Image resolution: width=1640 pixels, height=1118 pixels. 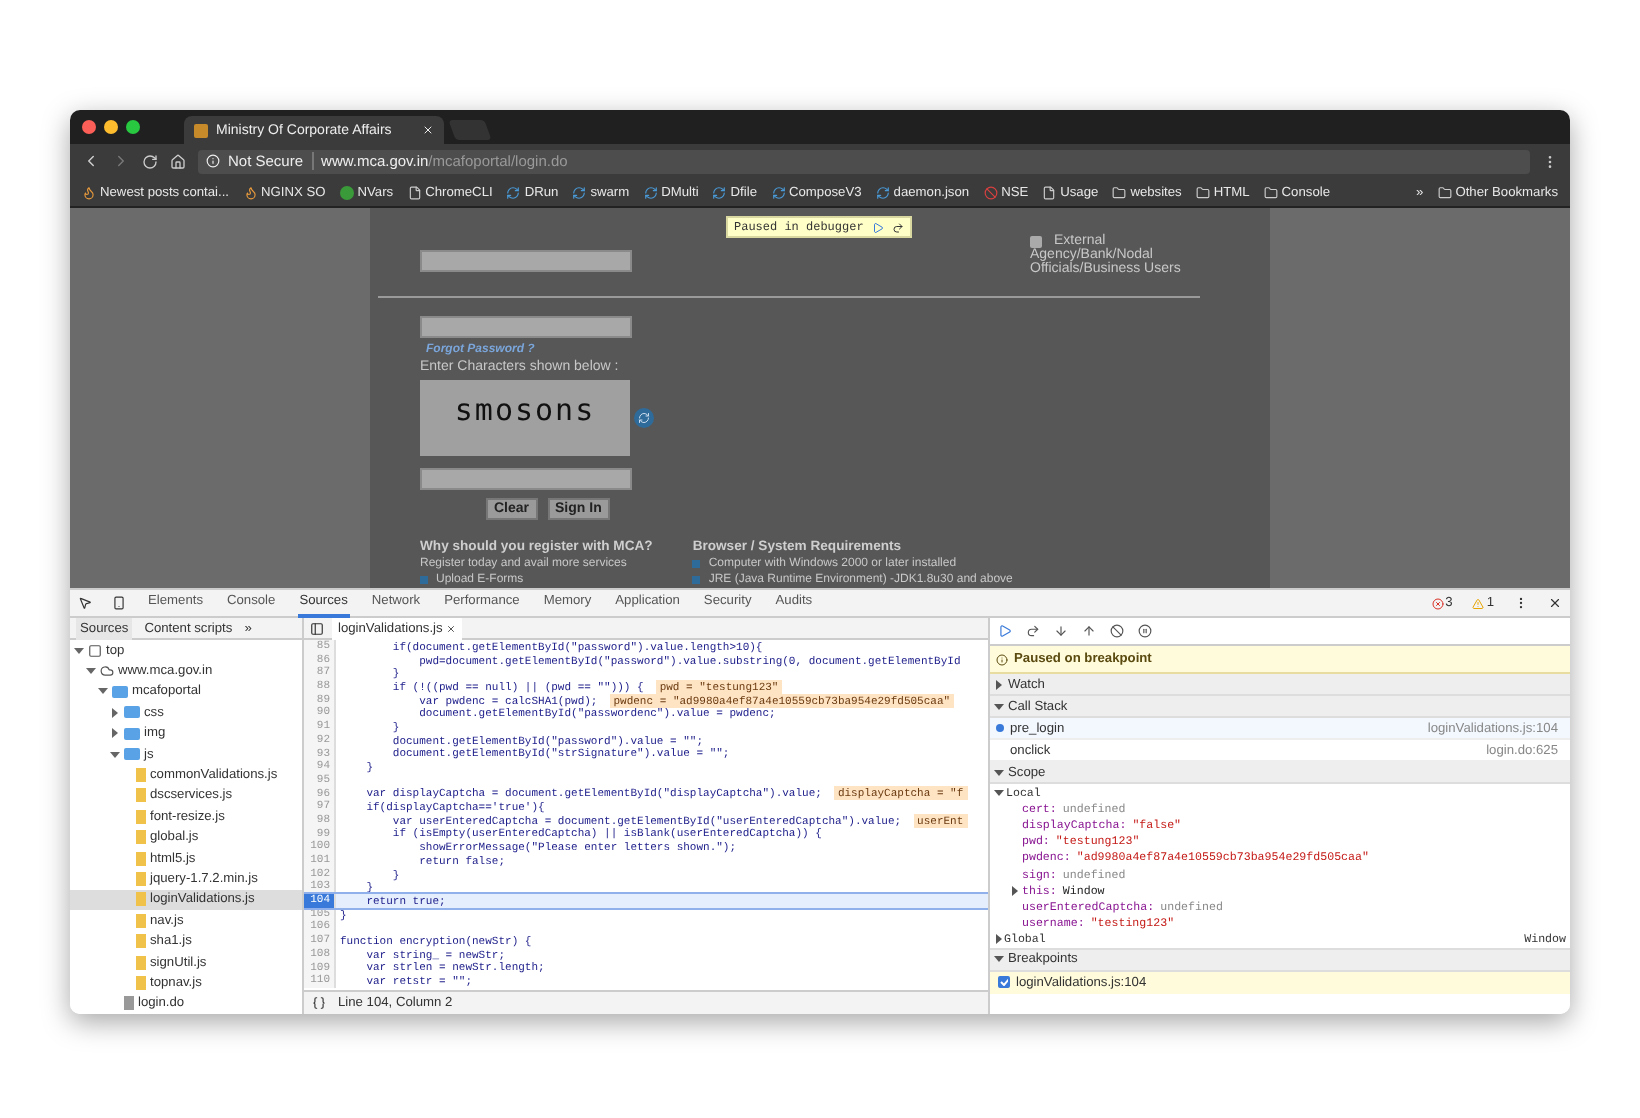 I want to click on captcha-image: smosons, so click(x=525, y=418).